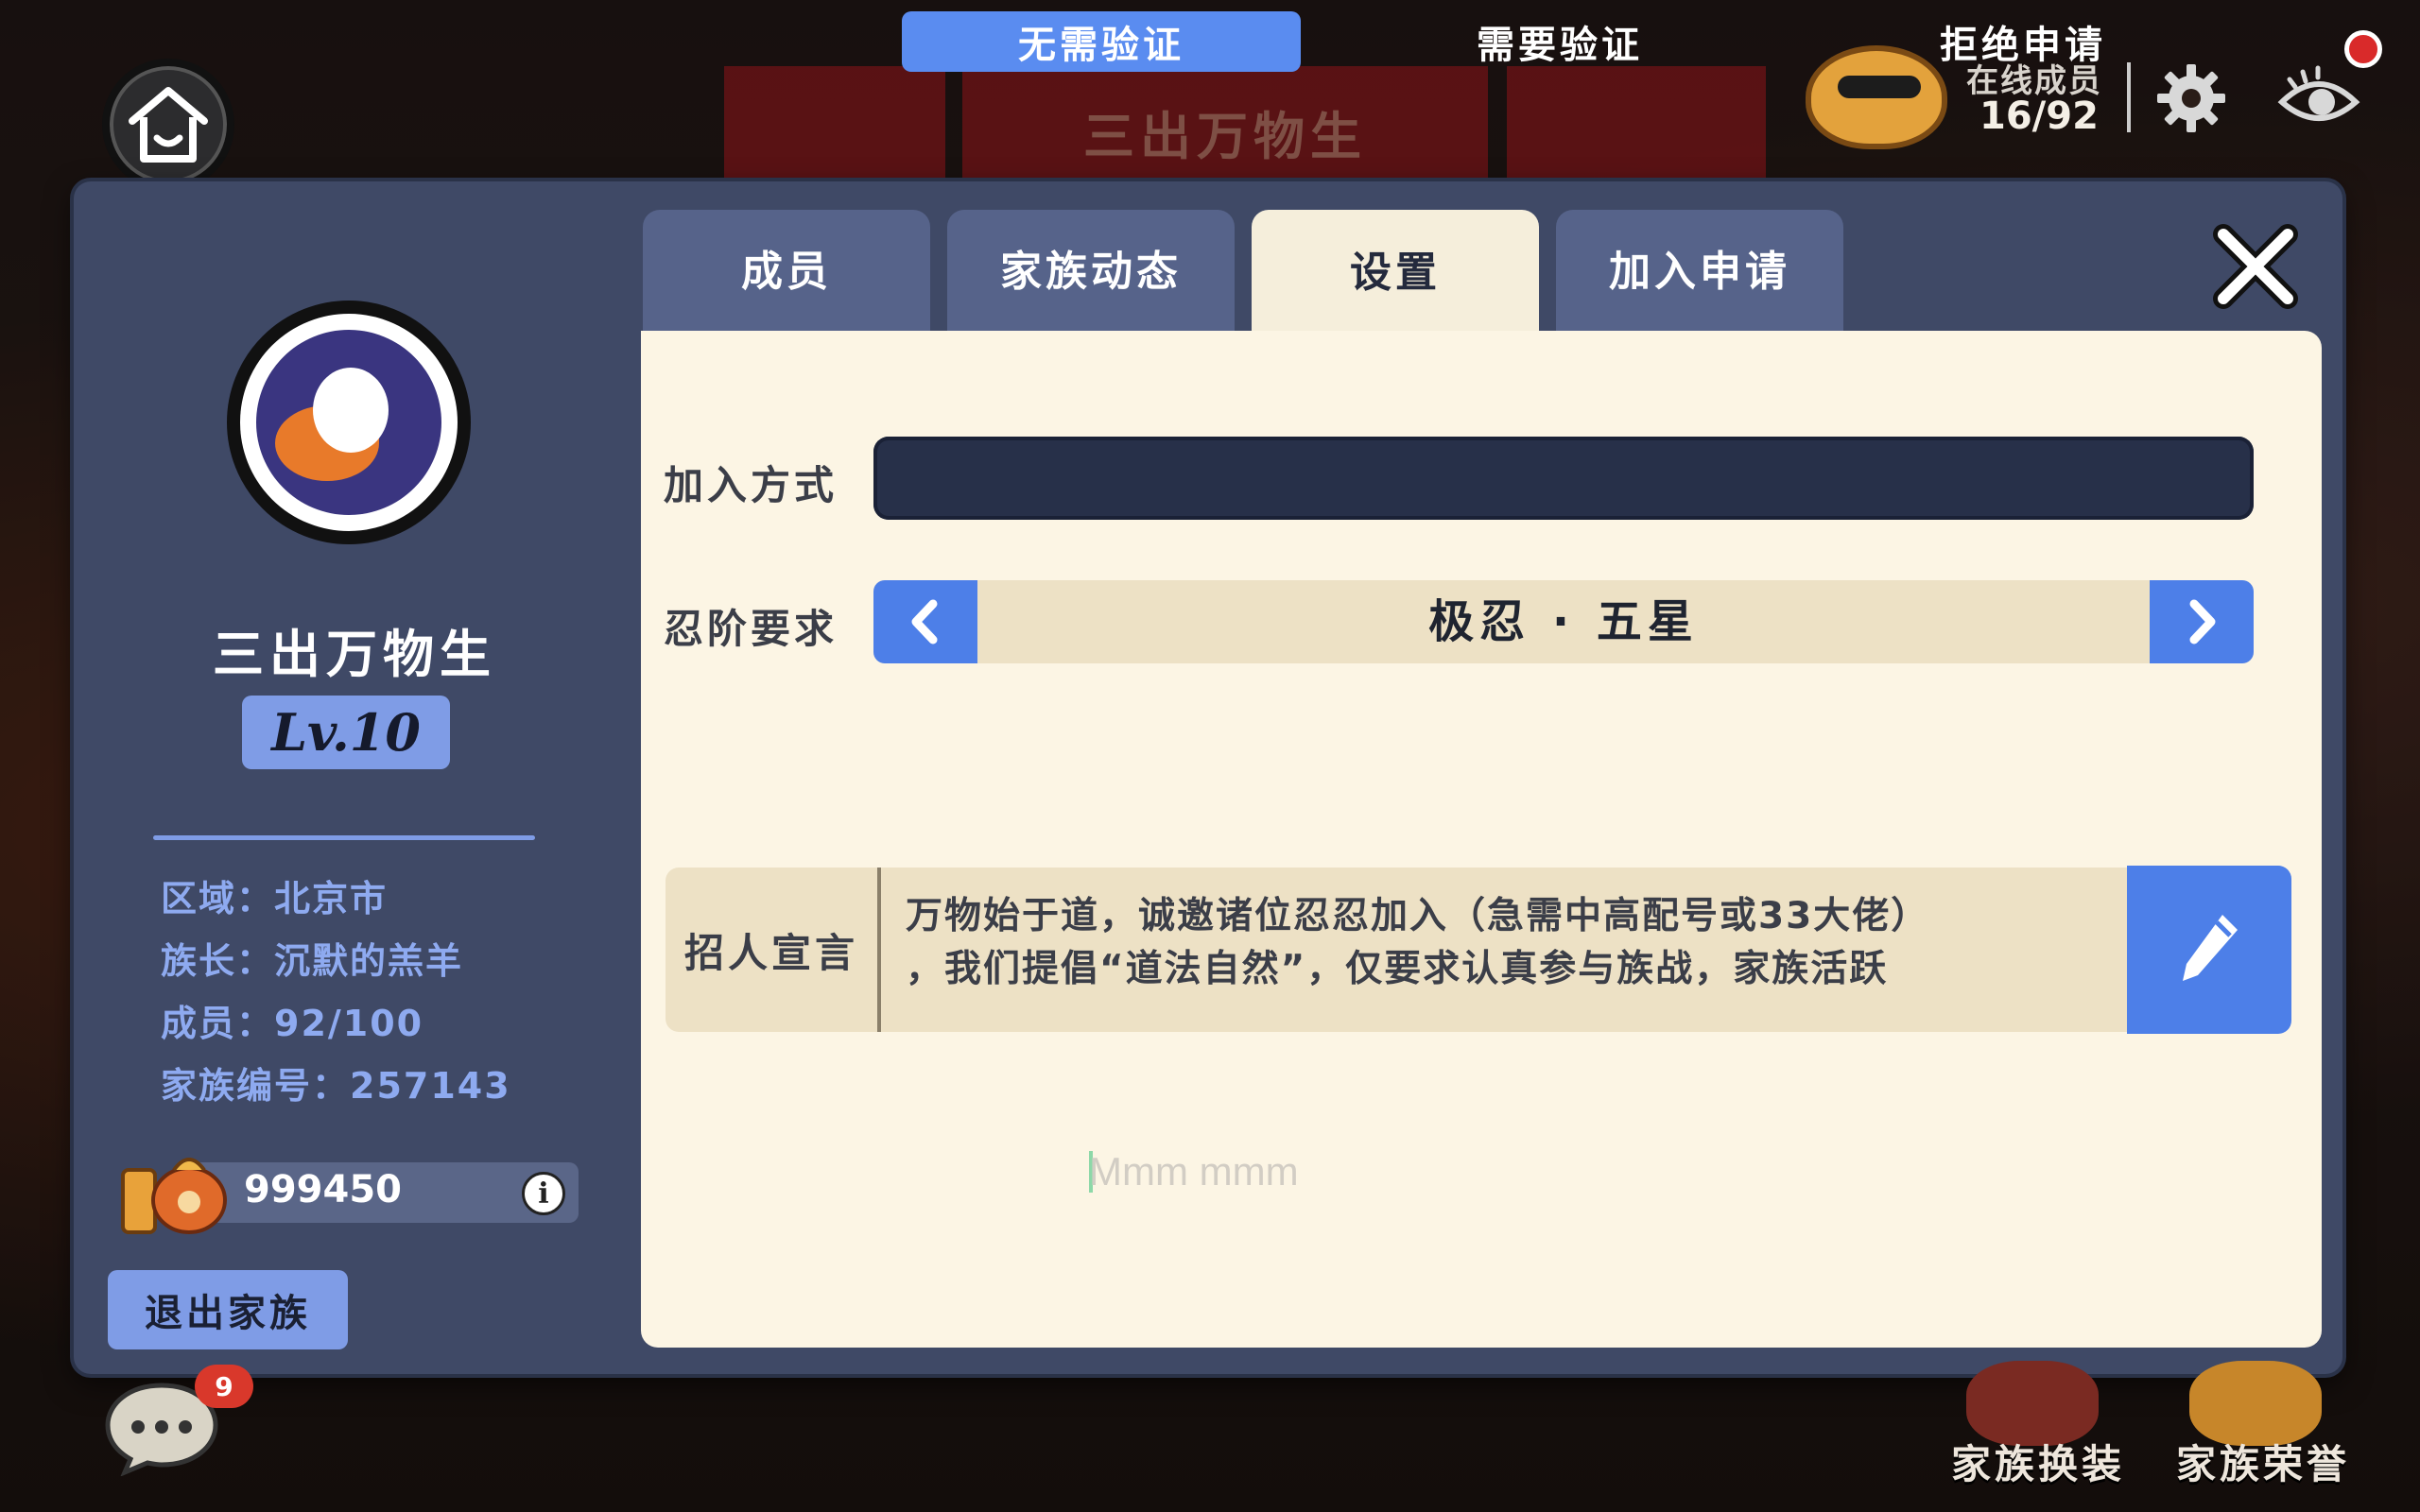 This screenshot has width=2420, height=1512. What do you see at coordinates (2255, 266) in the screenshot?
I see `close-icon` at bounding box center [2255, 266].